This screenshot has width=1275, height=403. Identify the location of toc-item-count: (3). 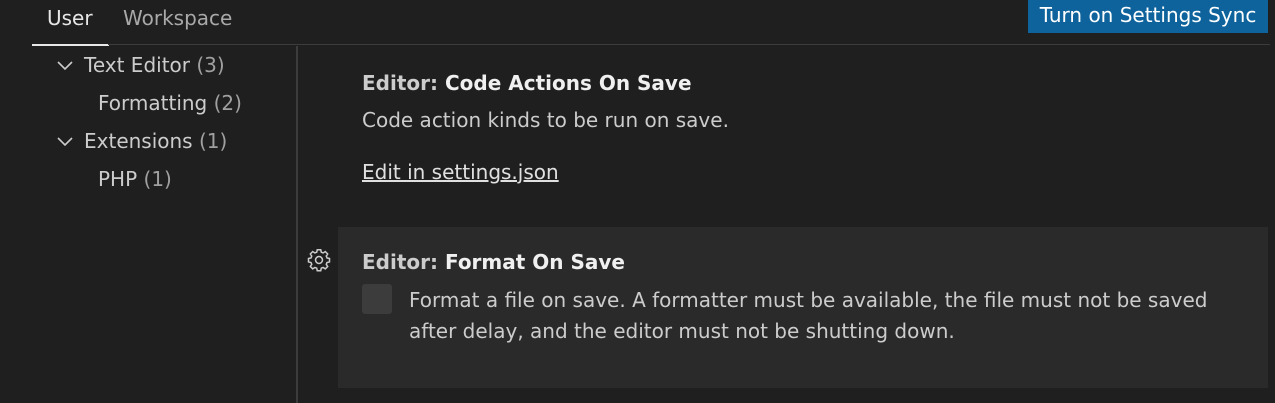
(210, 65).